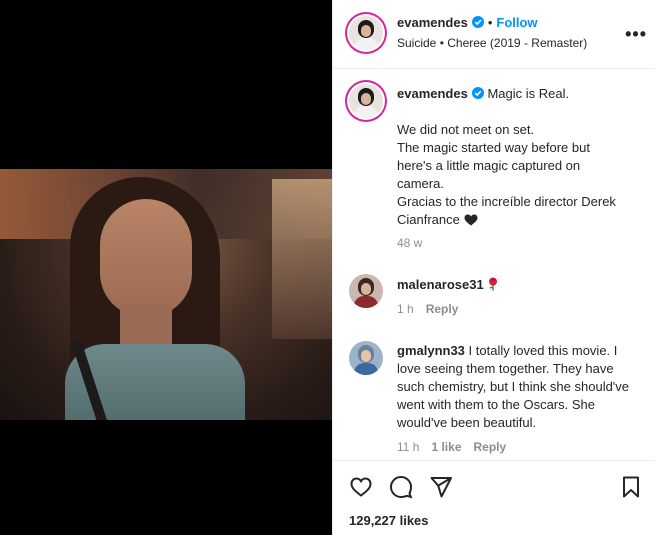 The width and height of the screenshot is (655, 535). Describe the element at coordinates (528, 93) in the screenshot. I see `caption-line: Magic is Real.` at that location.